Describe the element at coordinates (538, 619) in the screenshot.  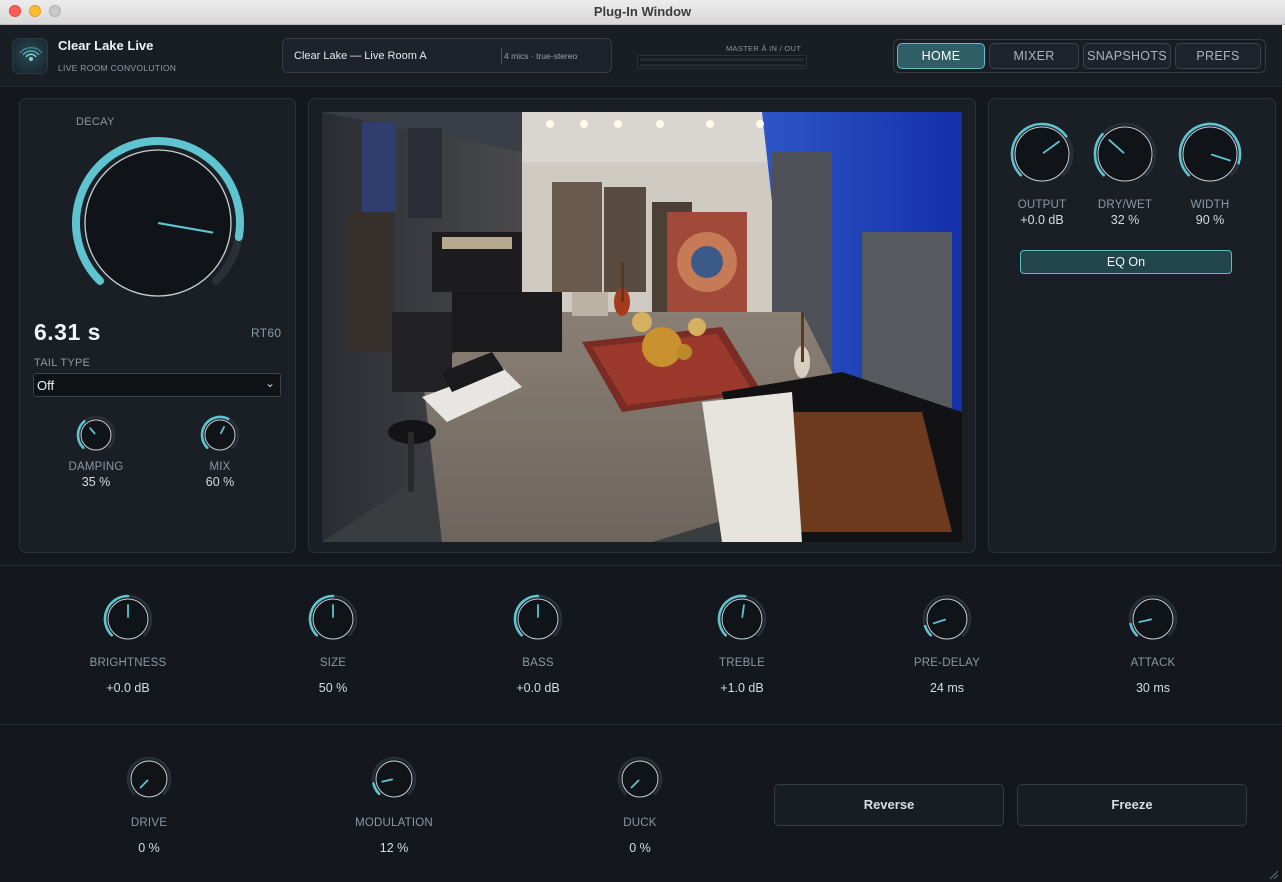
I see `bass-knob` at that location.